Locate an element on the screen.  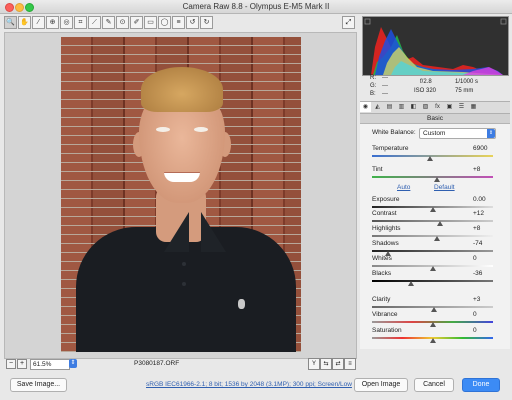
whites-label: Whites is located at coordinates (382, 258).